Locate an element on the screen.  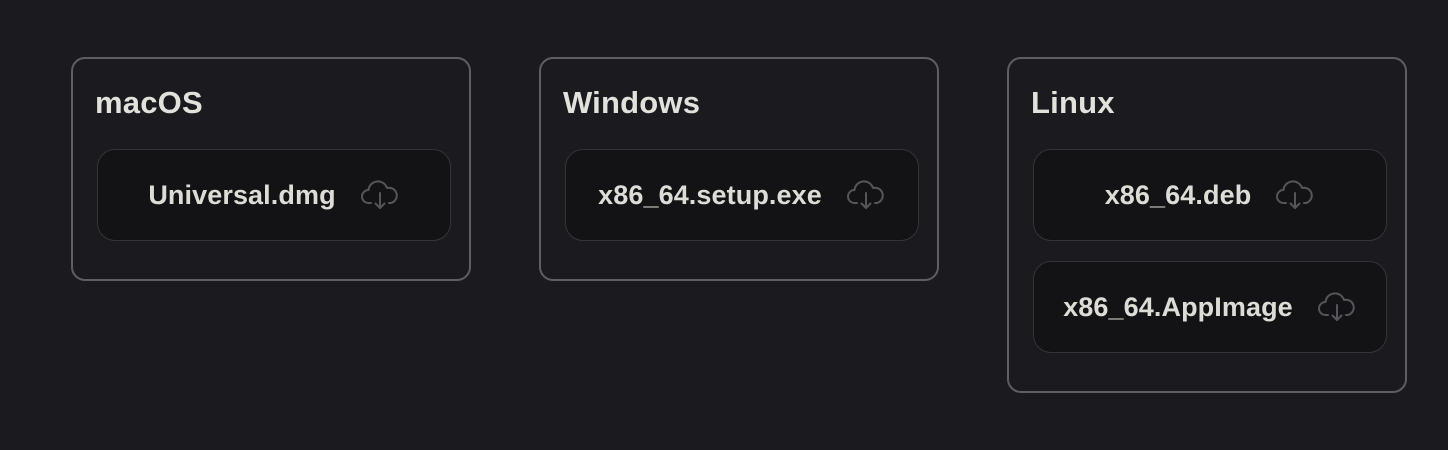
download-button-appimage: x86_64.AppImage is located at coordinates (1210, 307).